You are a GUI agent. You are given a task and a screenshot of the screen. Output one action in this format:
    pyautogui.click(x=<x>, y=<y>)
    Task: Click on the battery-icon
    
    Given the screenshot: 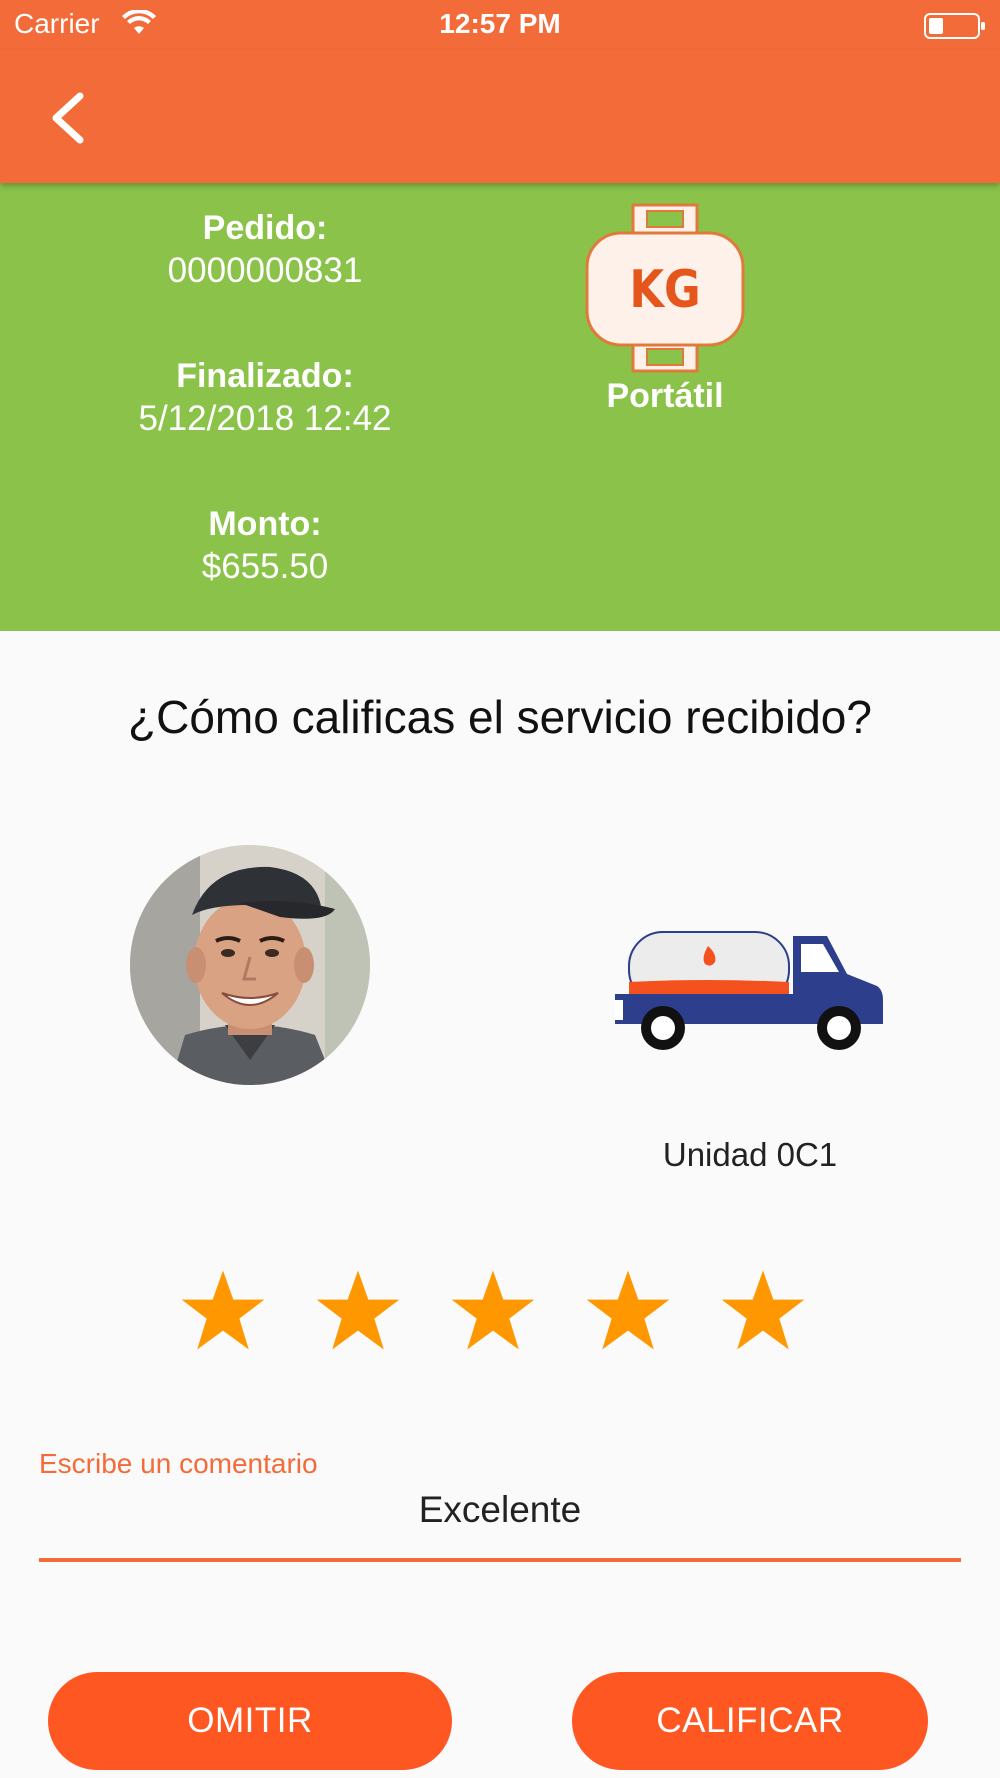 What is the action you would take?
    pyautogui.click(x=954, y=26)
    